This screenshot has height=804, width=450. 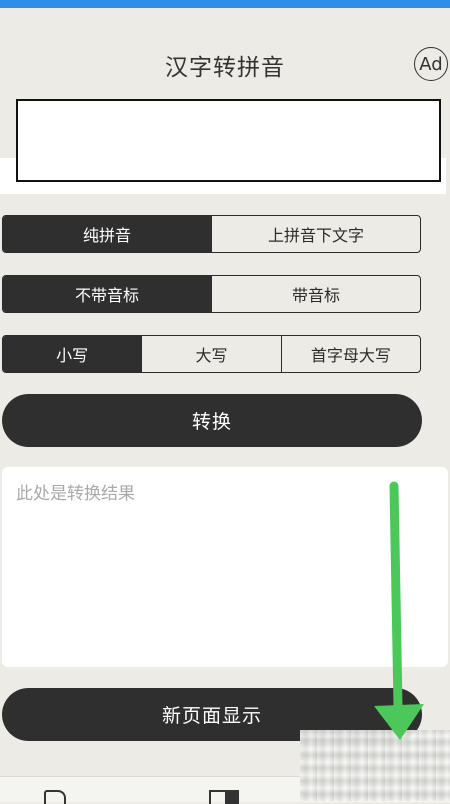 What do you see at coordinates (315, 234) in the screenshot?
I see `option-pinyin-above-text: 上拼音下文字` at bounding box center [315, 234].